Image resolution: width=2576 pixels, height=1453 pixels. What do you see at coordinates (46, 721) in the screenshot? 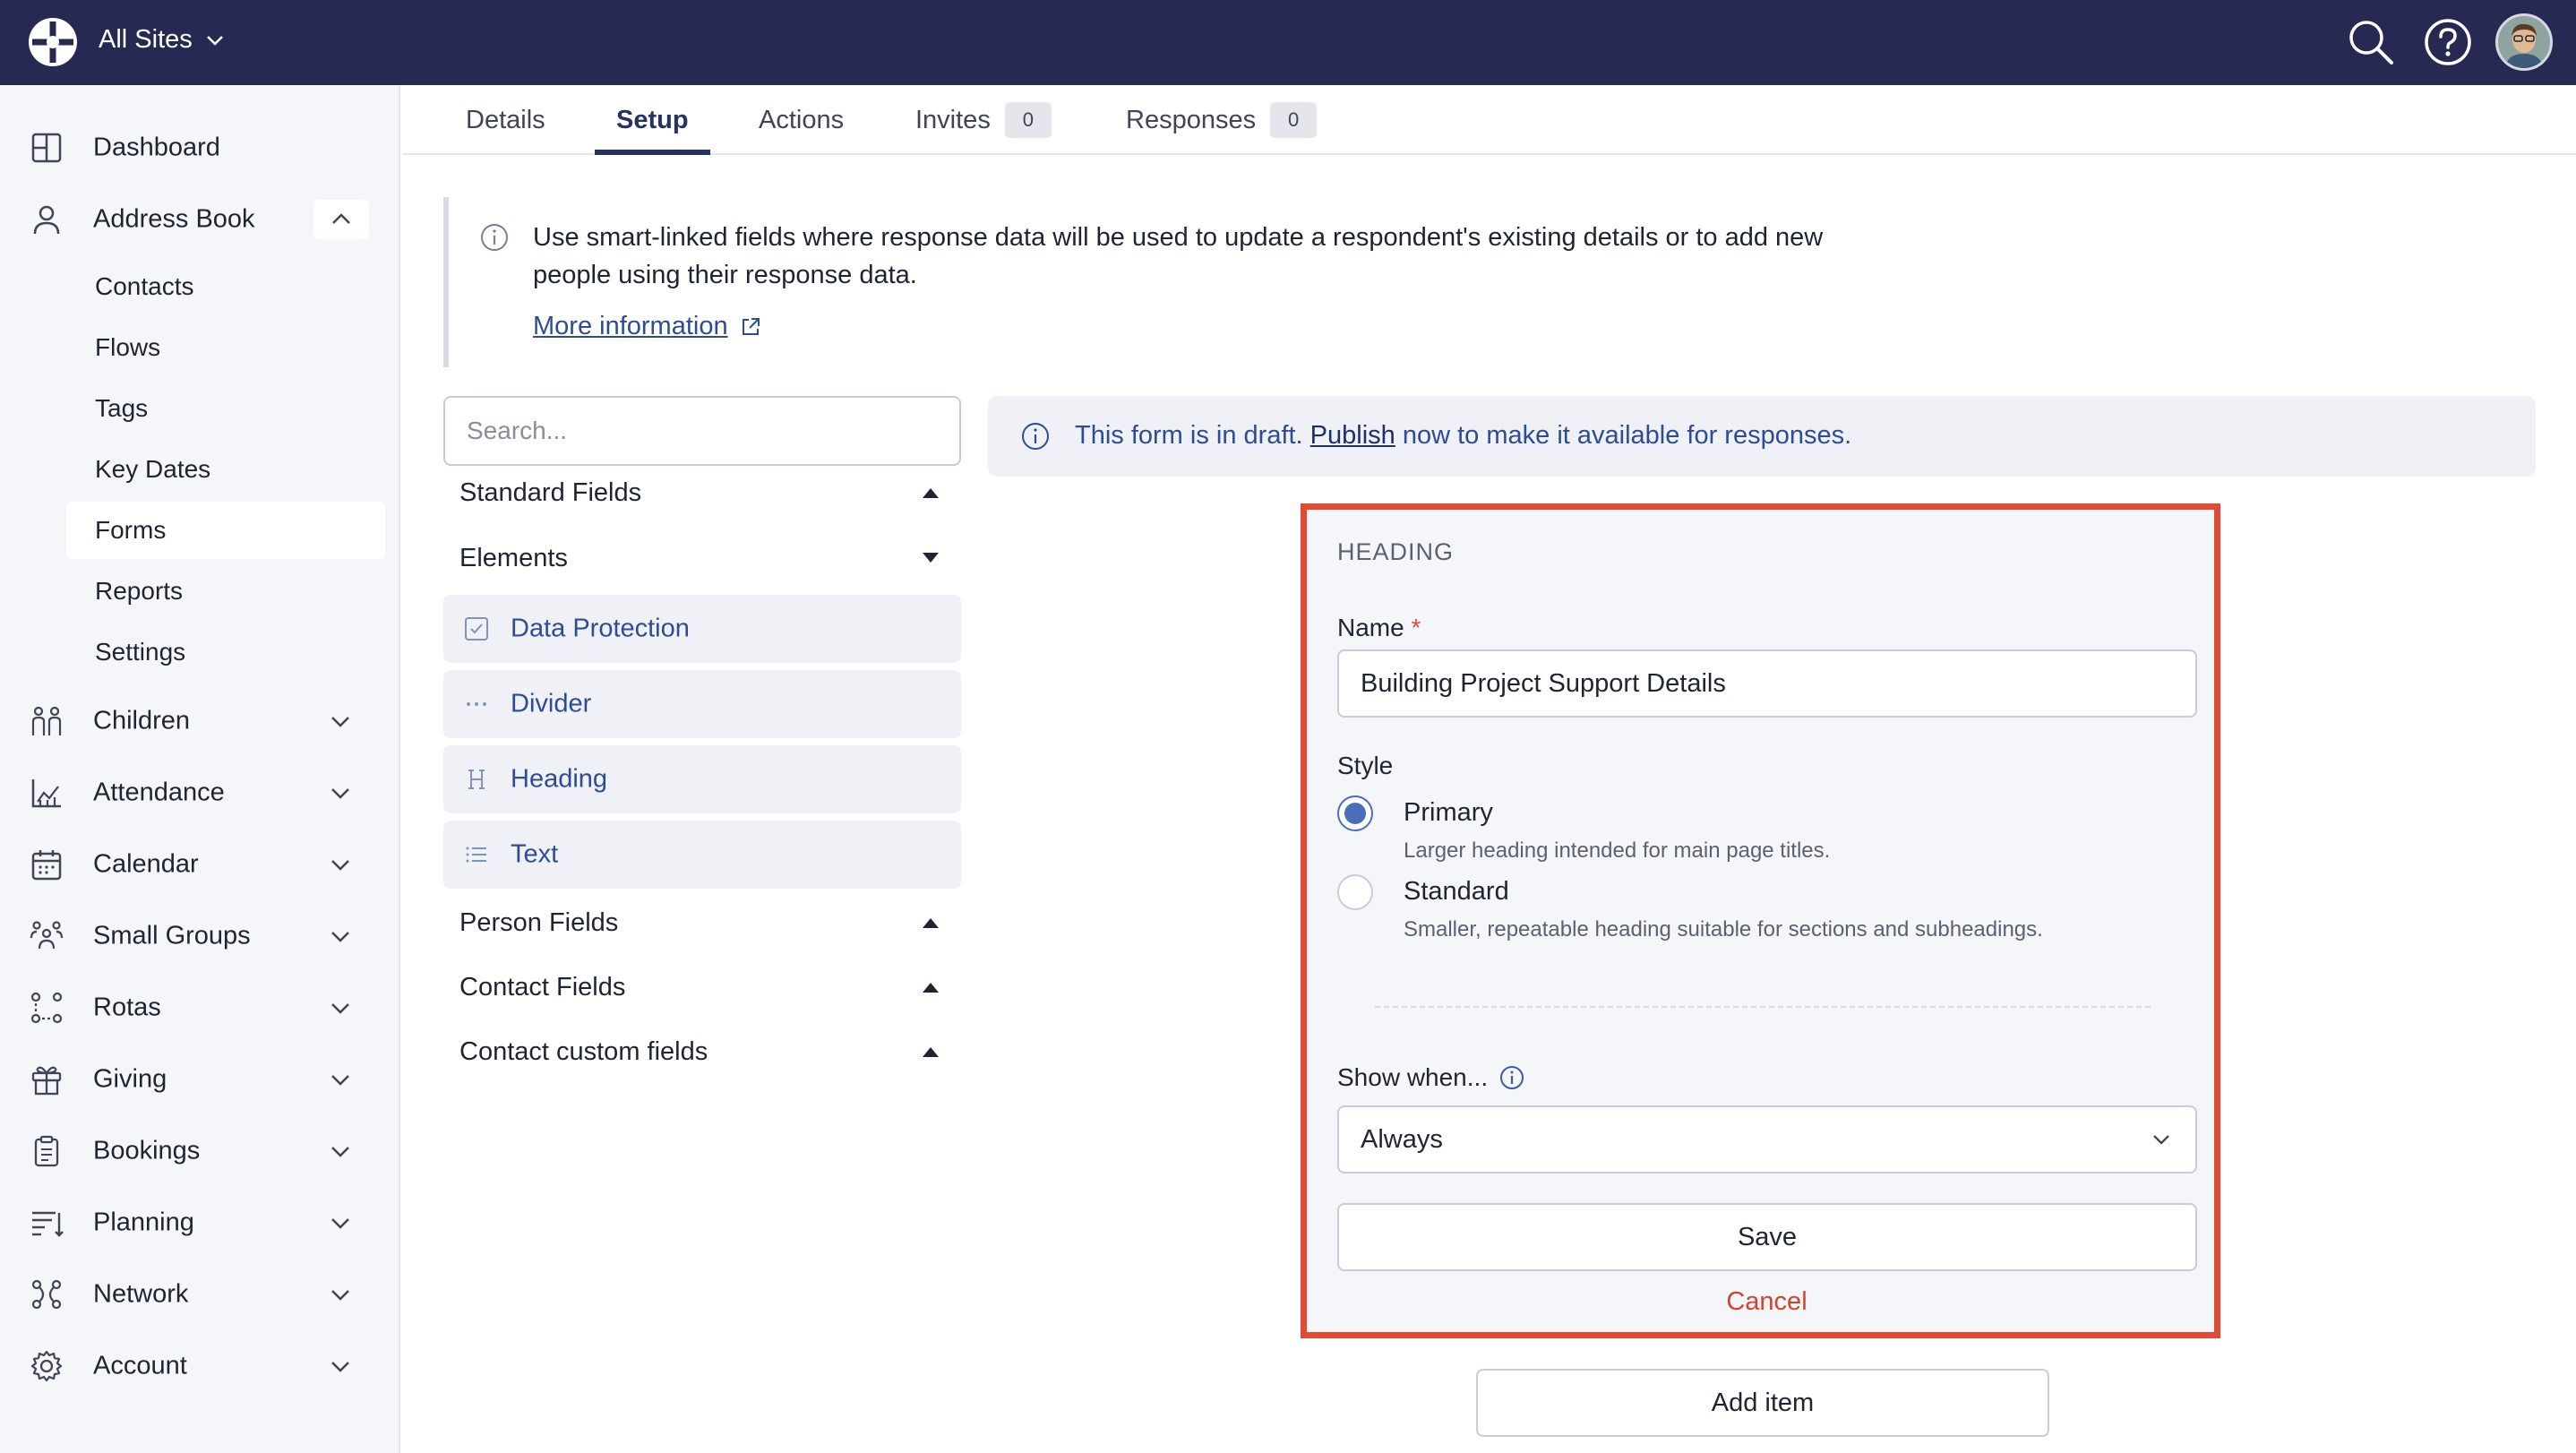
I see `children-icon` at bounding box center [46, 721].